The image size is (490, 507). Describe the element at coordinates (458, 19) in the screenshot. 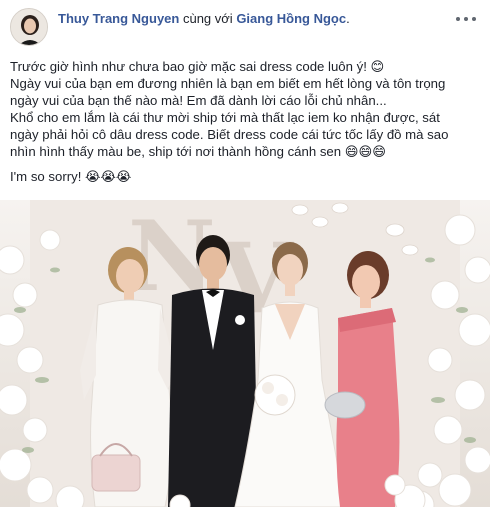

I see `more-horizontal-icon` at that location.